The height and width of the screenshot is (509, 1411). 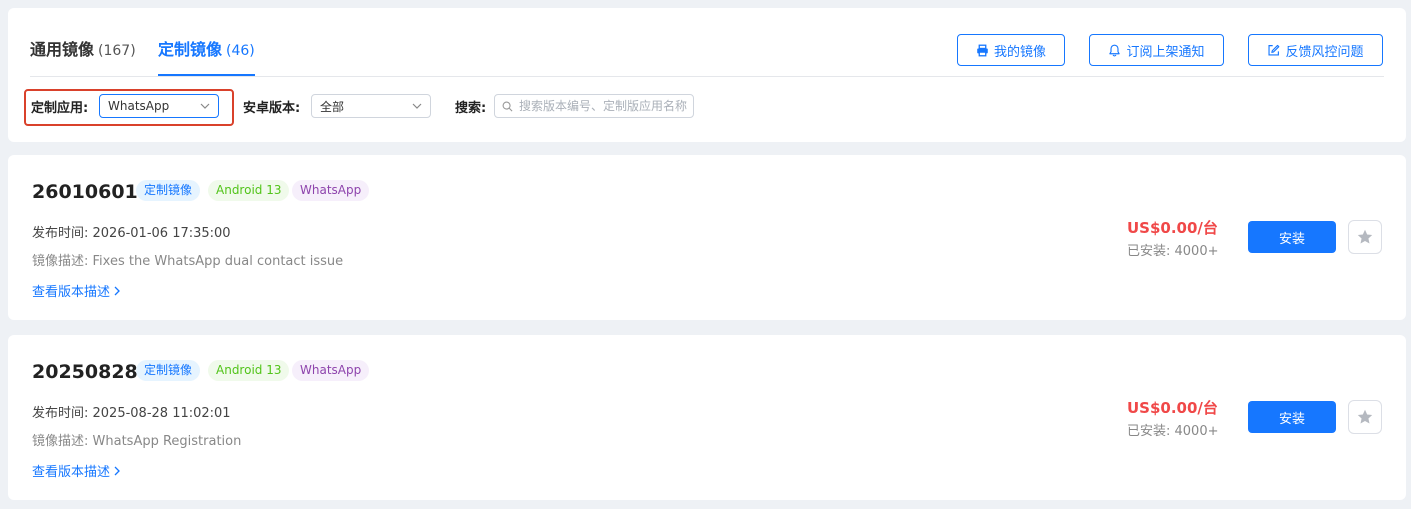 I want to click on image-version: 26010601, so click(x=85, y=192).